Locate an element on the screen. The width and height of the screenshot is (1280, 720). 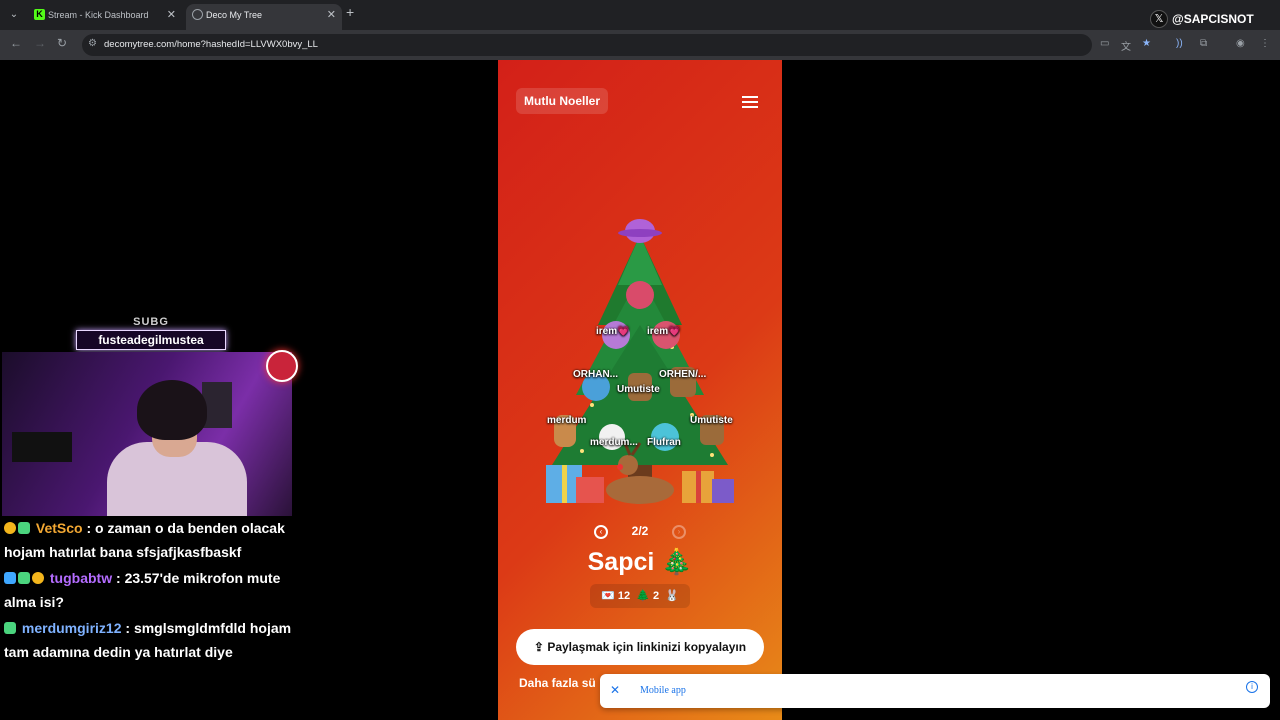
profile-icon: ◉ is located at coordinates (1240, 43).